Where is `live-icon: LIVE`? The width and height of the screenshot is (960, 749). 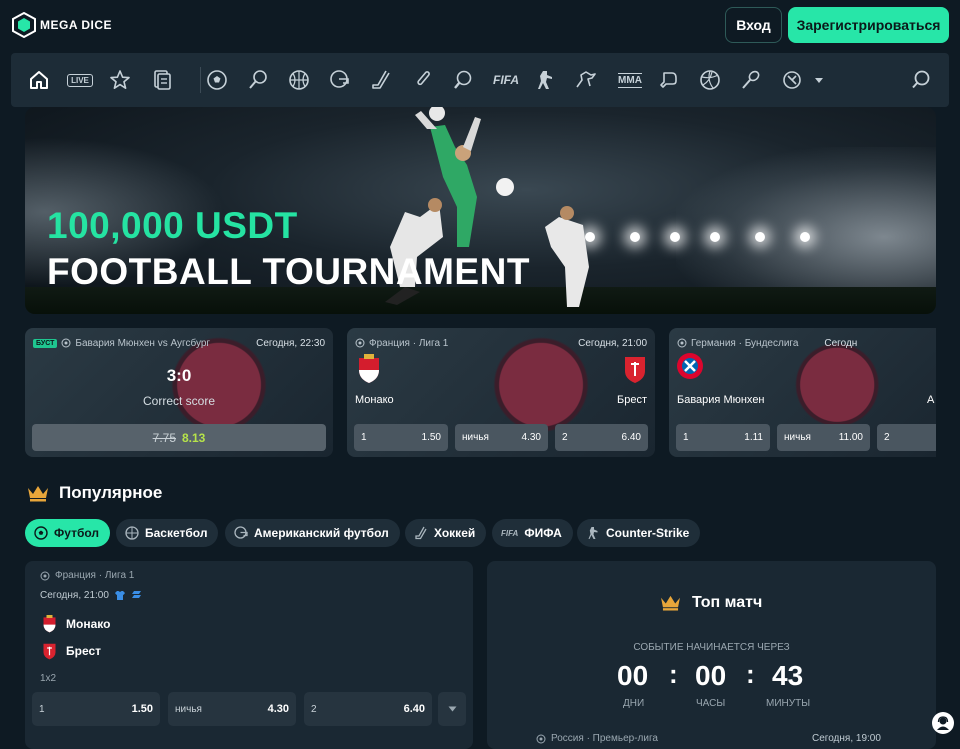
live-icon: LIVE is located at coordinates (80, 80).